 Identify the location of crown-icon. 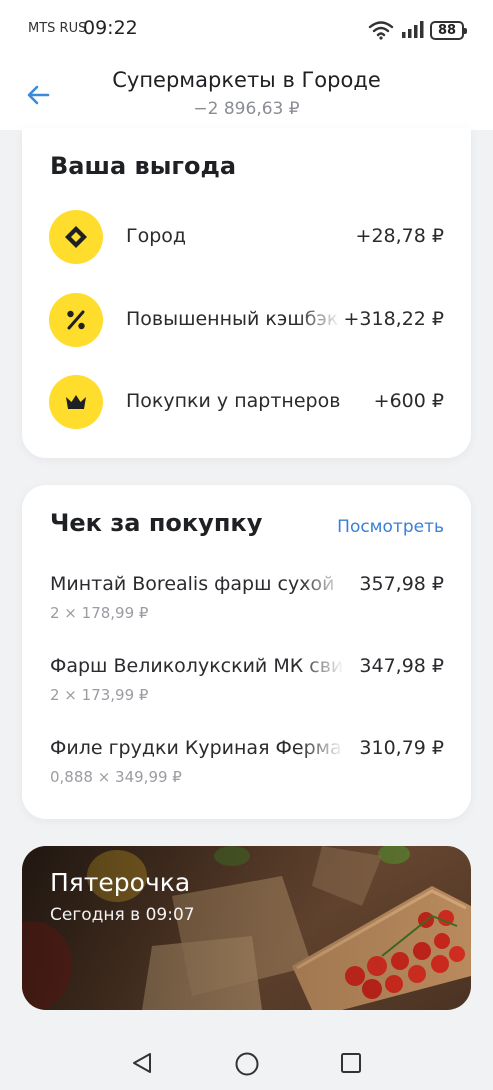
(76, 402).